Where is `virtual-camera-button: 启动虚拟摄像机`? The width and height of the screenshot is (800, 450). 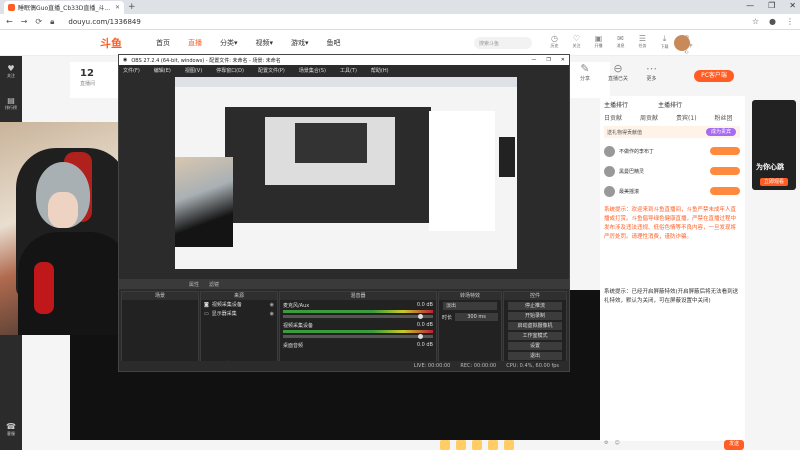
virtual-camera-button: 启动虚拟摄像机 is located at coordinates (535, 326).